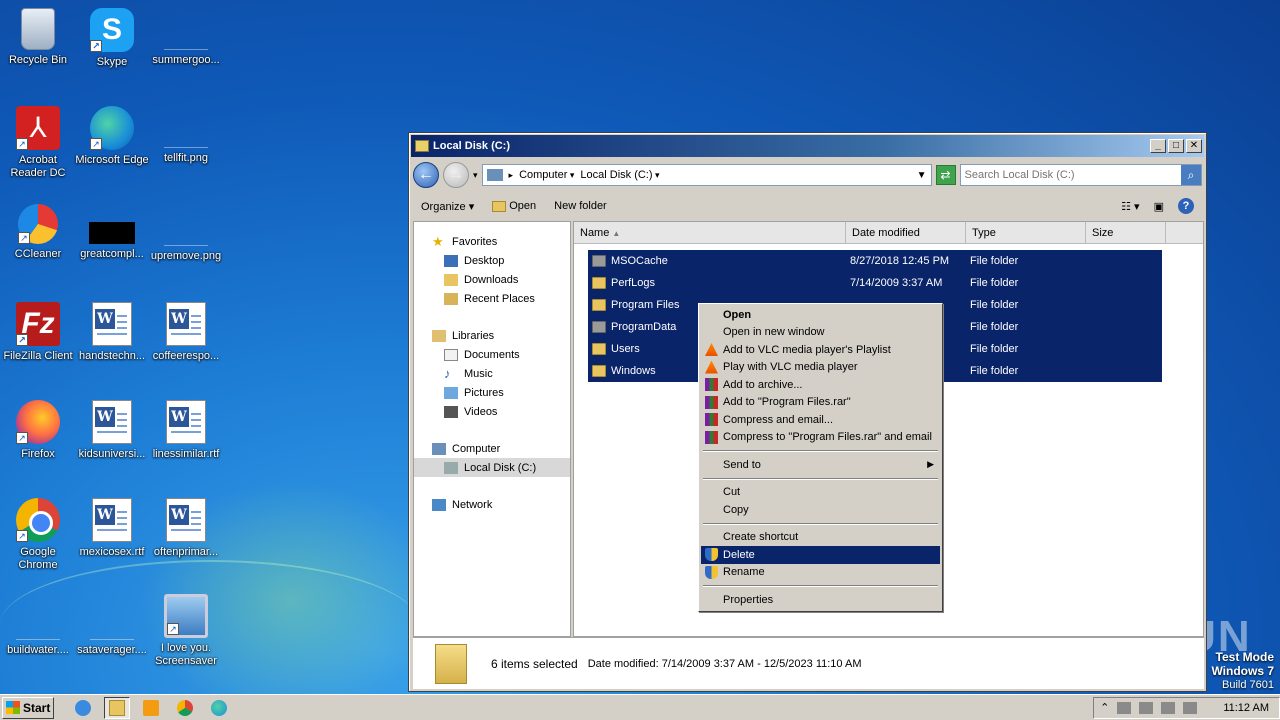  What do you see at coordinates (820, 573) in the screenshot?
I see `menu-item-rename: Rename` at bounding box center [820, 573].